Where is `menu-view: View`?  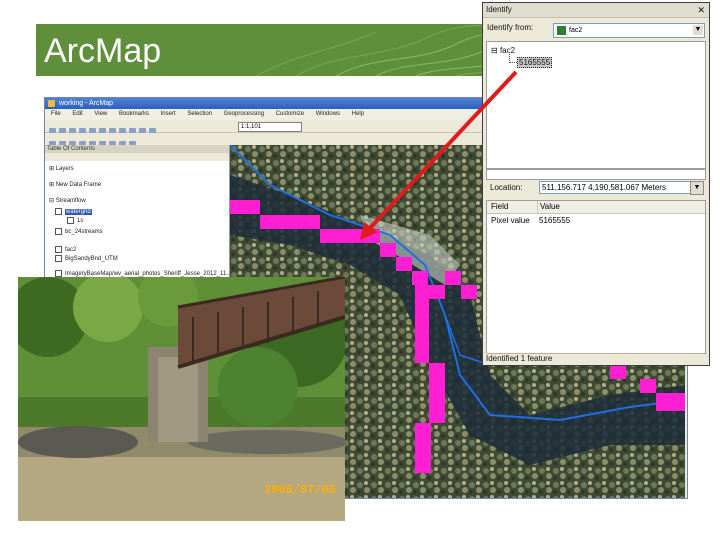 menu-view: View is located at coordinates (100, 114).